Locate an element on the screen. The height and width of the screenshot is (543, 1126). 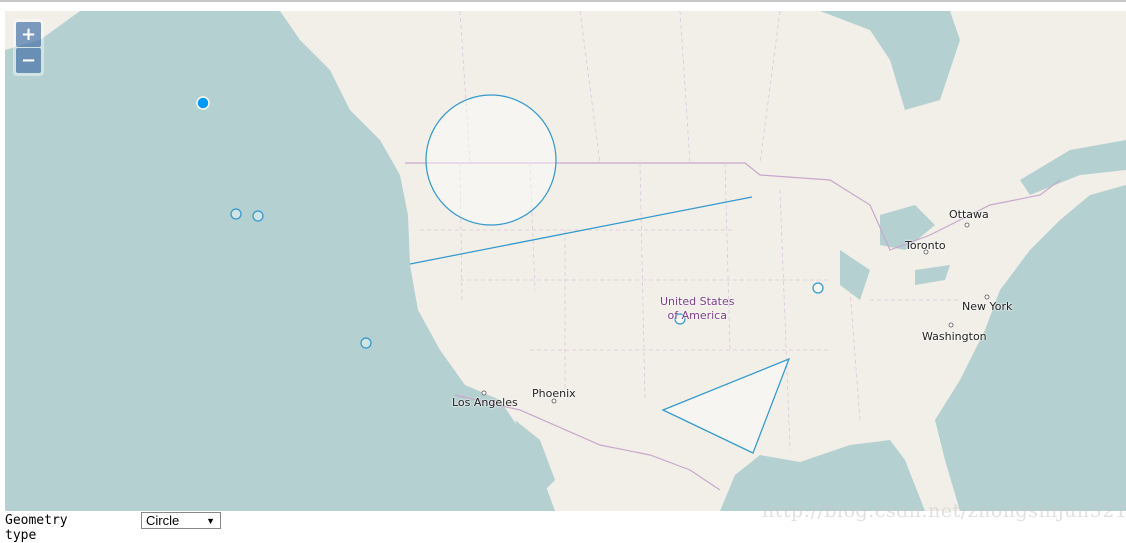
label-new-york: New York is located at coordinates (987, 306).